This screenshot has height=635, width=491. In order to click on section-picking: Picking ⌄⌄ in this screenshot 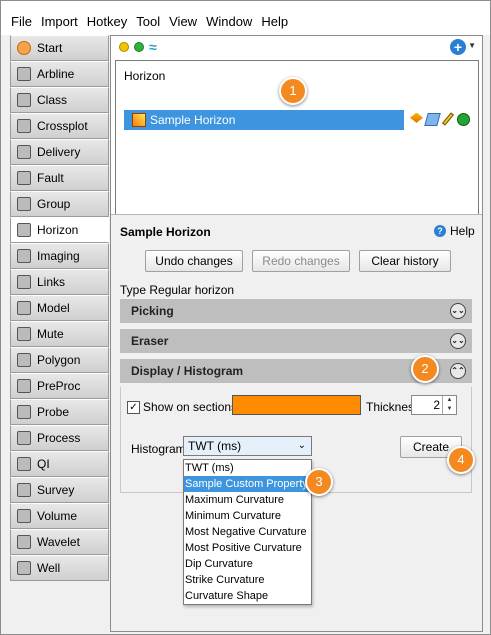, I will do `click(296, 311)`.